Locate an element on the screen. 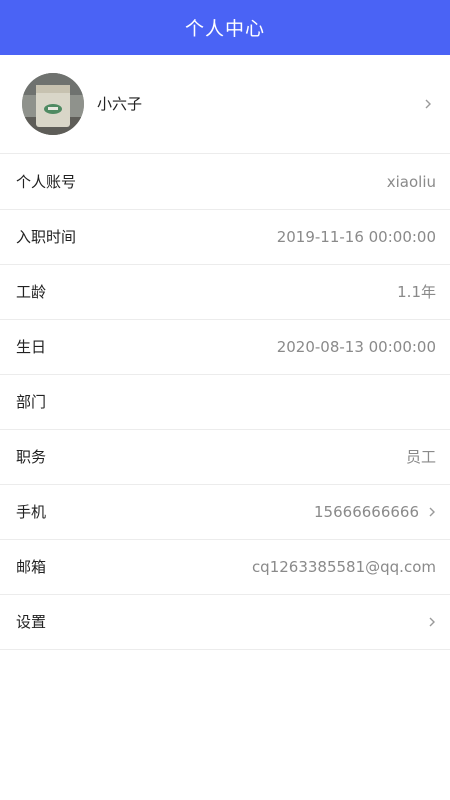 The height and width of the screenshot is (800, 450). top-bar: 个人中心 is located at coordinates (225, 27).